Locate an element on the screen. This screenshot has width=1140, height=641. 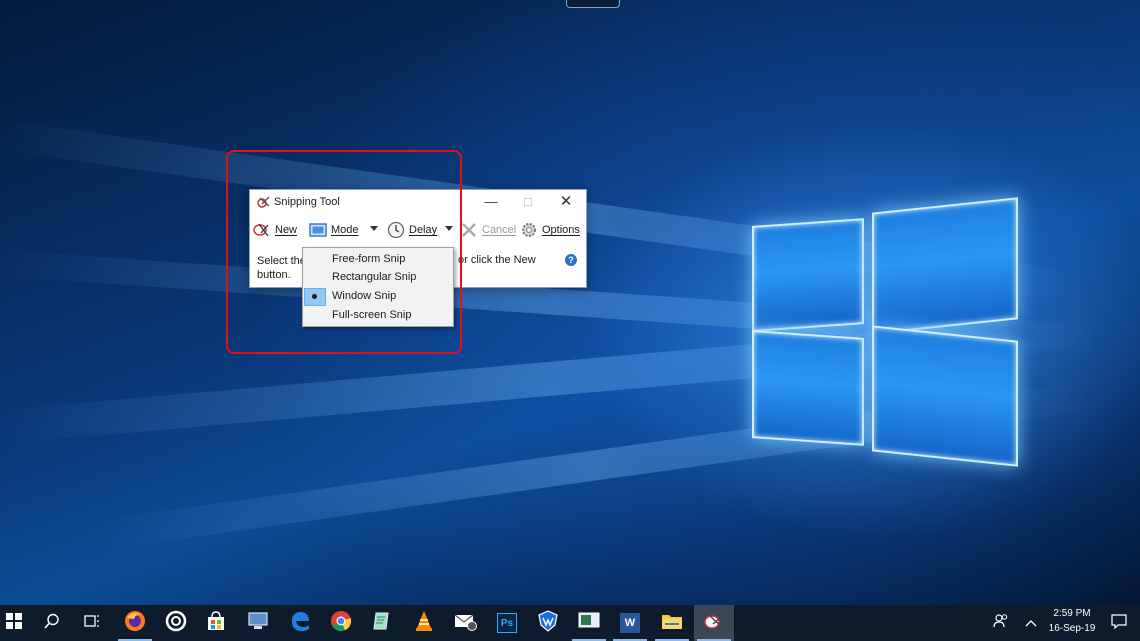
clock: 2:59 PM 16-Sep-19 is located at coordinates (1072, 621).